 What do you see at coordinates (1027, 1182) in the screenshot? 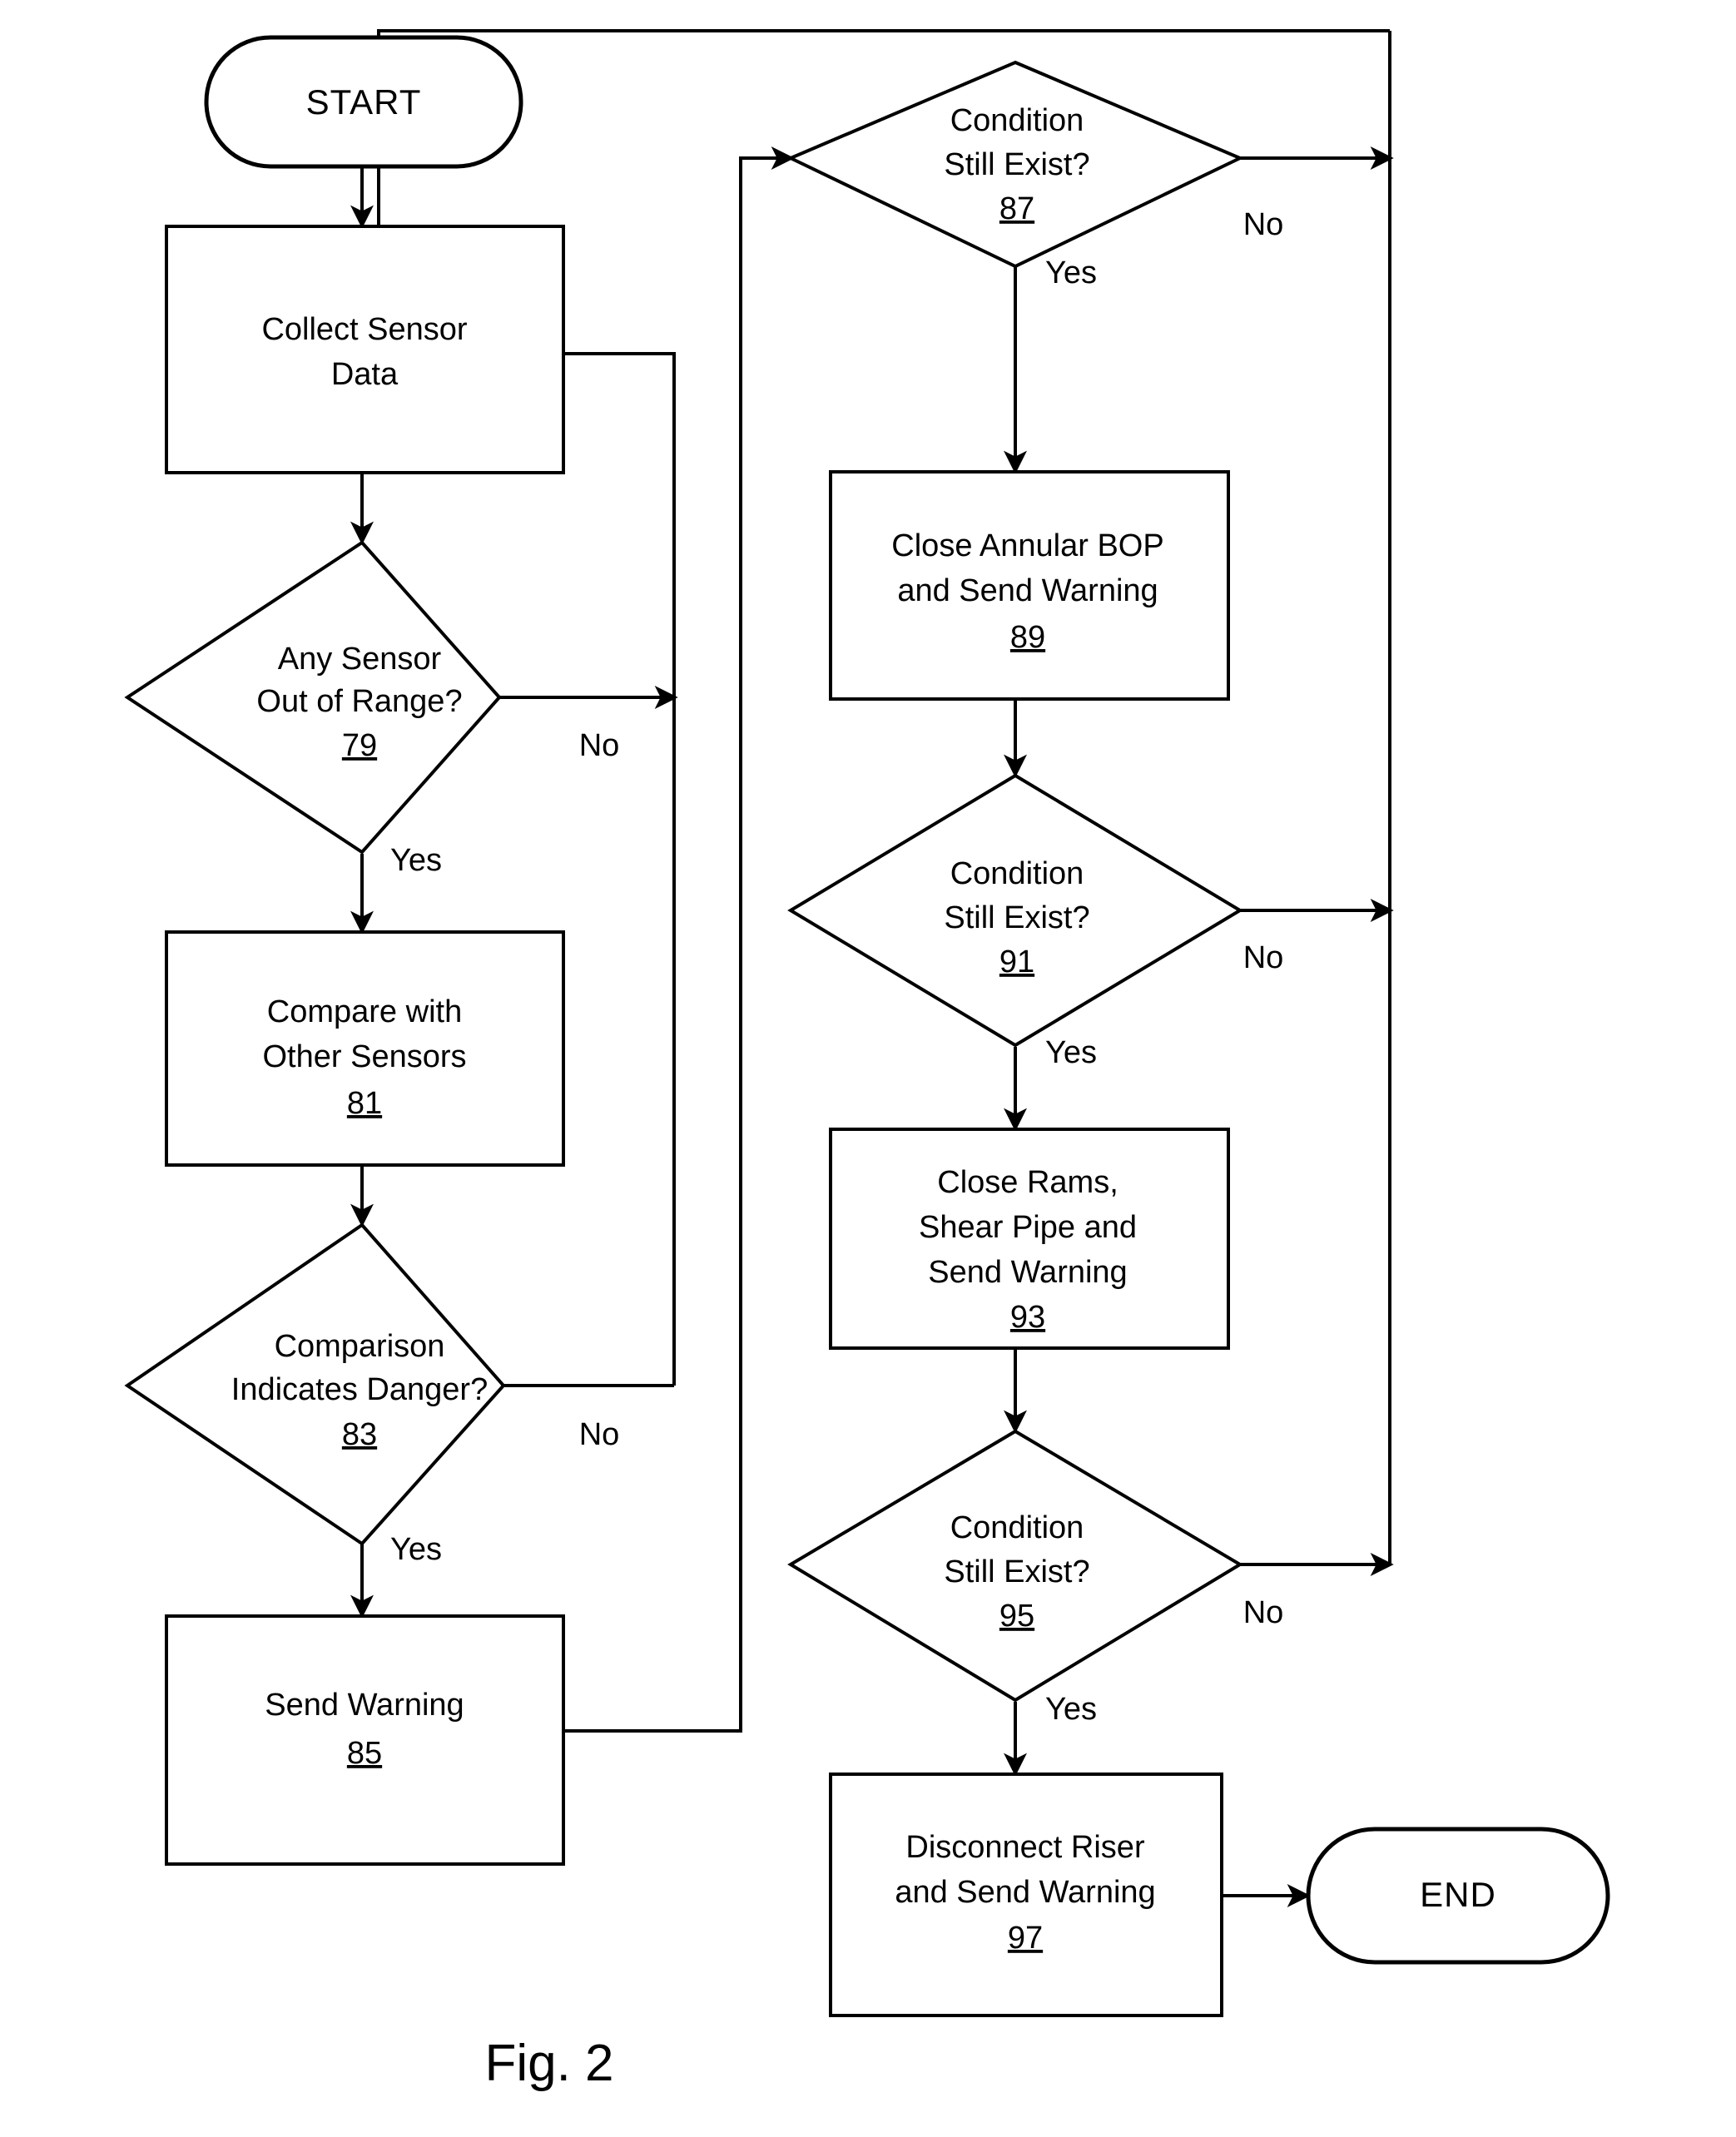
I see `rams93-label-line1: Close Rams,` at bounding box center [1027, 1182].